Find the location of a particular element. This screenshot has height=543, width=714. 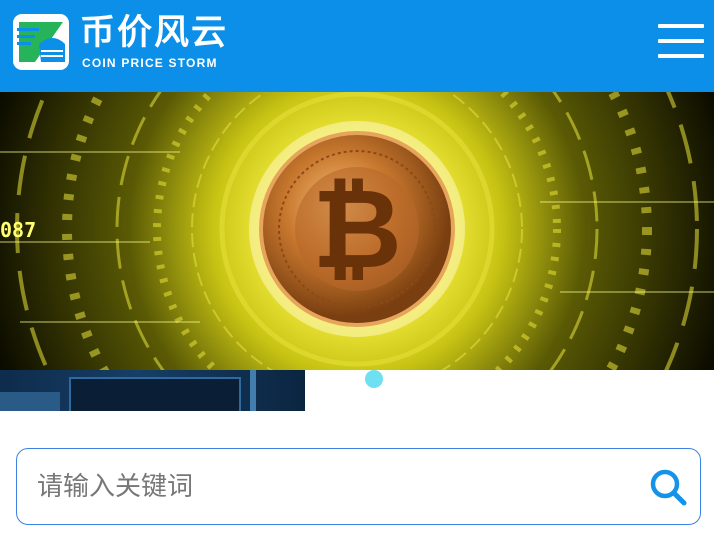

brand-tagline: COIN PRICE STORM is located at coordinates (150, 63).